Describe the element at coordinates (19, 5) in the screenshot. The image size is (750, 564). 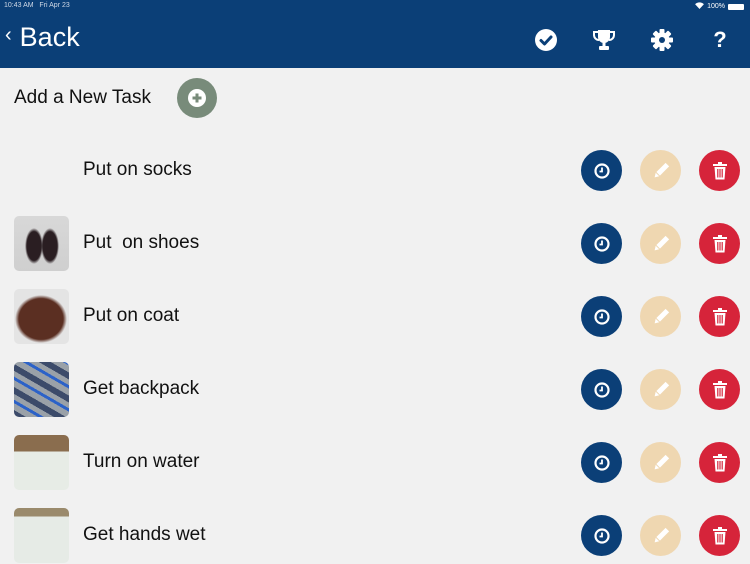
I see `status-time: 10:43 AM` at that location.